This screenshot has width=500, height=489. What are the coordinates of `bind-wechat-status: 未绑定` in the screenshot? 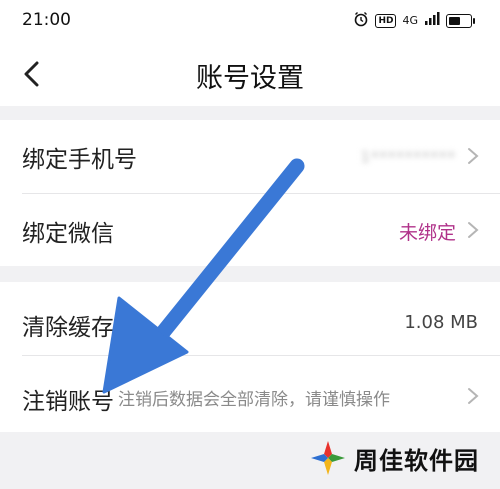 It's located at (427, 233).